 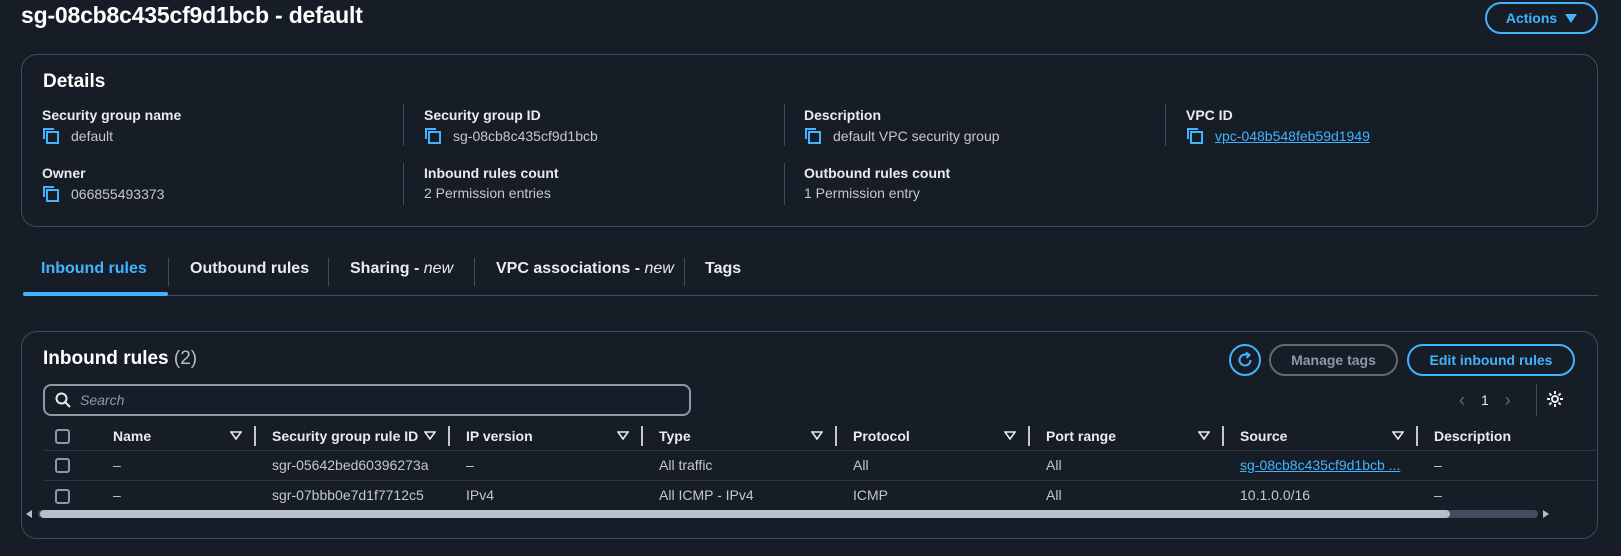 What do you see at coordinates (1209, 115) in the screenshot?
I see `field-label: VPC ID` at bounding box center [1209, 115].